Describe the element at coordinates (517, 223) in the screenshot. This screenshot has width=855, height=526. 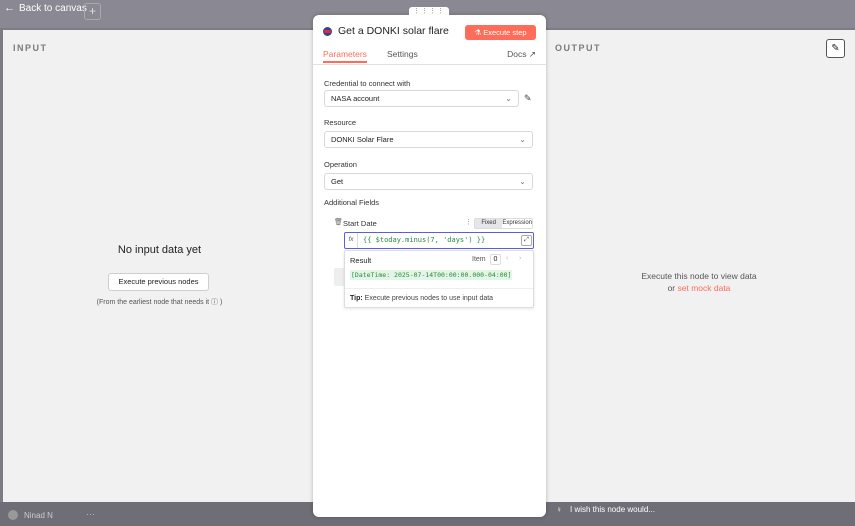
I see `toggle-expression: Expression` at that location.